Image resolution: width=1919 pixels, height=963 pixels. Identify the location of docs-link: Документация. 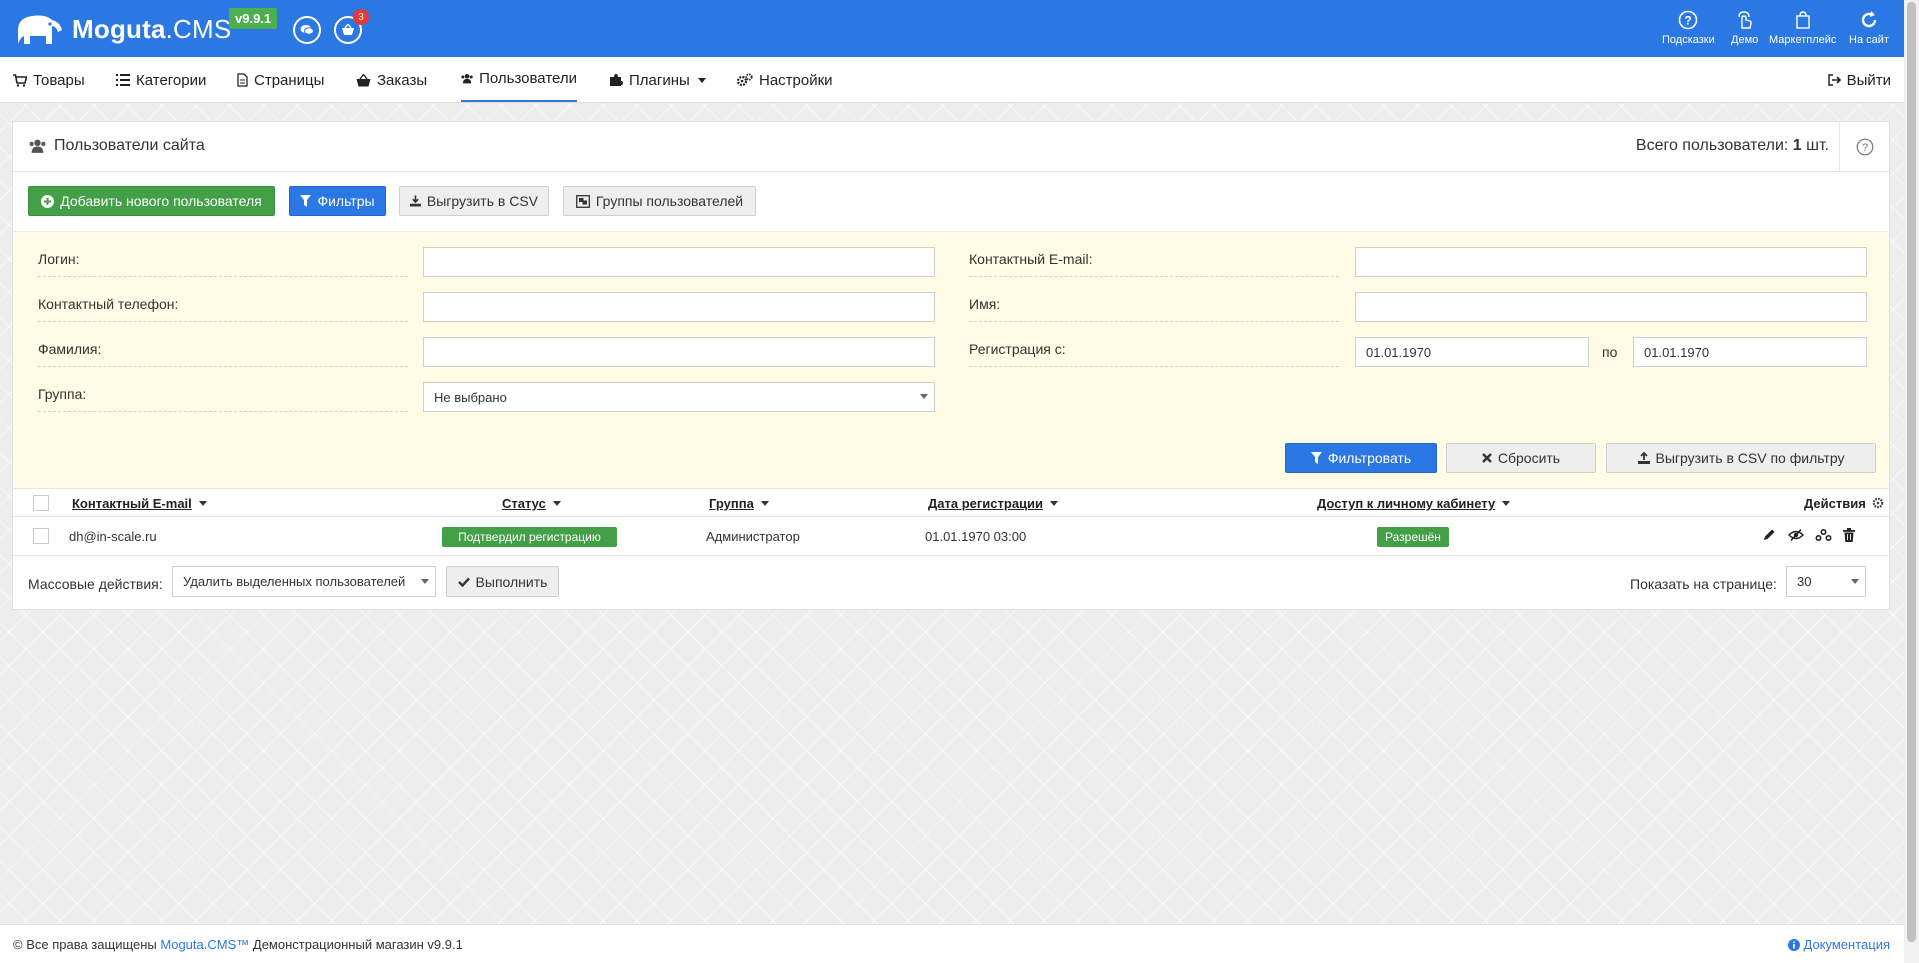
(1847, 944).